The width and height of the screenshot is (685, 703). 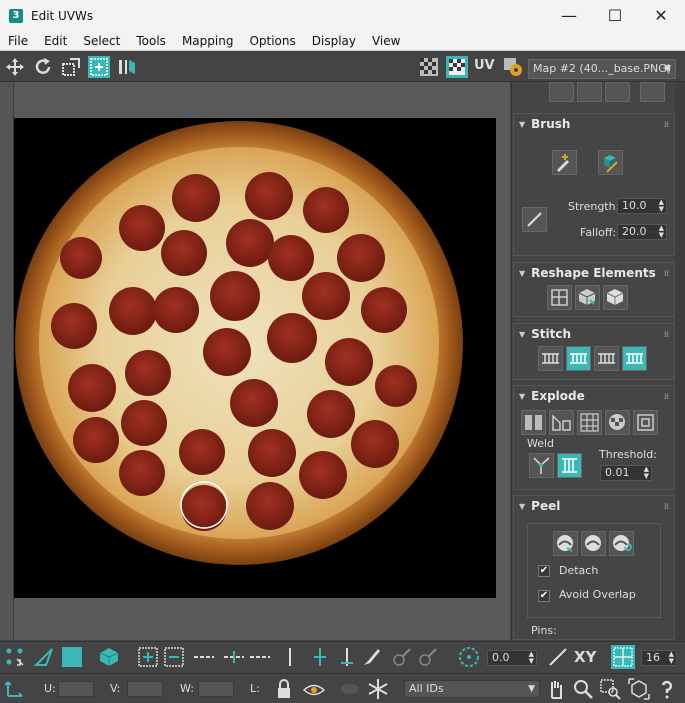 What do you see at coordinates (284, 689) in the screenshot?
I see `lock-icon` at bounding box center [284, 689].